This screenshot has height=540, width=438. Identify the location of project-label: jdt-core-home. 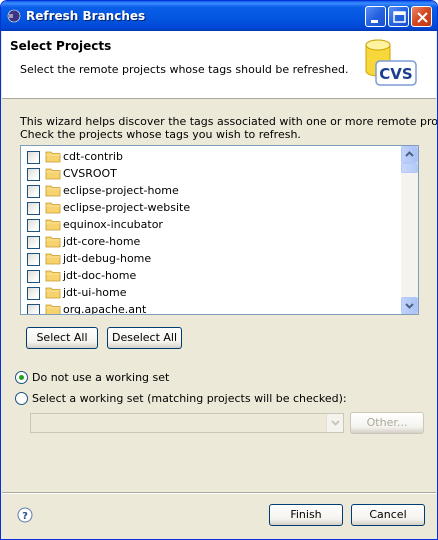
(102, 241).